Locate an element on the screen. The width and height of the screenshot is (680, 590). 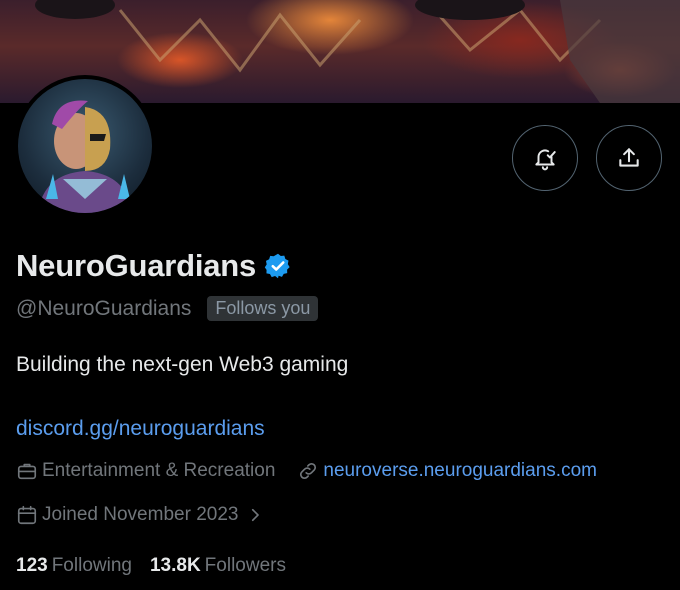
followers-label: Followers is located at coordinates (245, 565).